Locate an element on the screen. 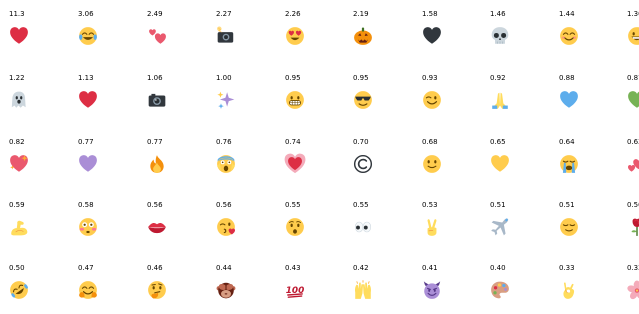 This screenshot has height=314, width=639. emoji-cell: 1.44 is located at coordinates (589, 35).